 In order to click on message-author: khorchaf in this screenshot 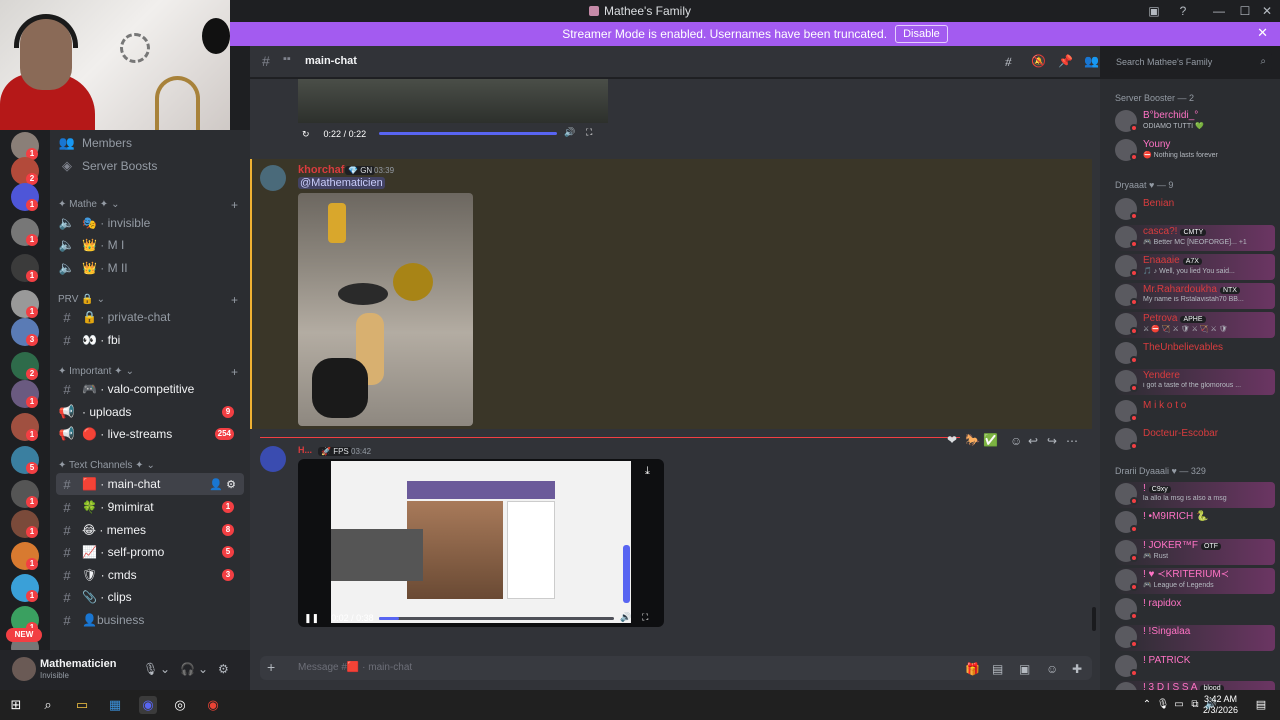, I will do `click(321, 170)`.